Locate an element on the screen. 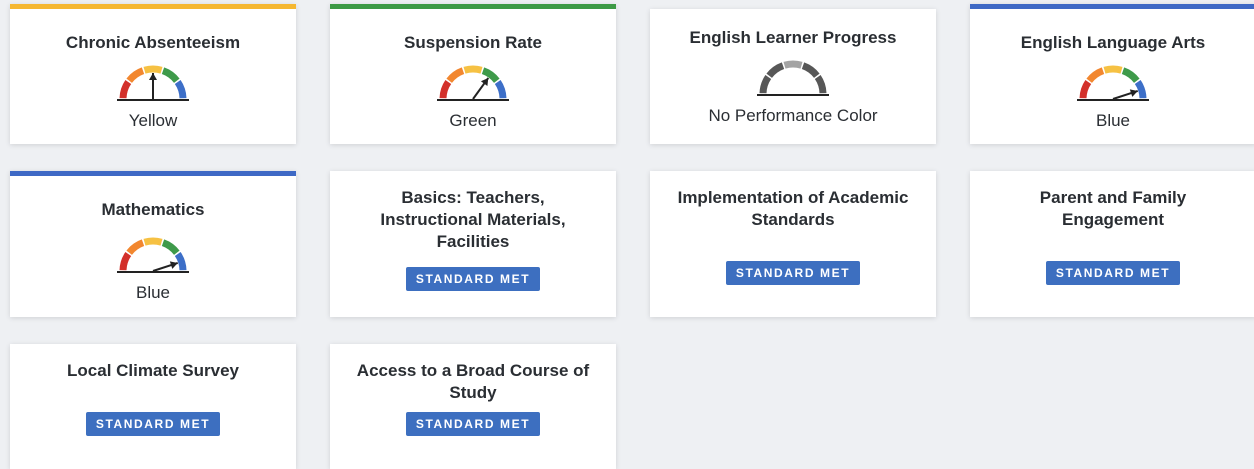 The image size is (1254, 469). card-title-line: Access to a Broad Course of is located at coordinates (473, 370).